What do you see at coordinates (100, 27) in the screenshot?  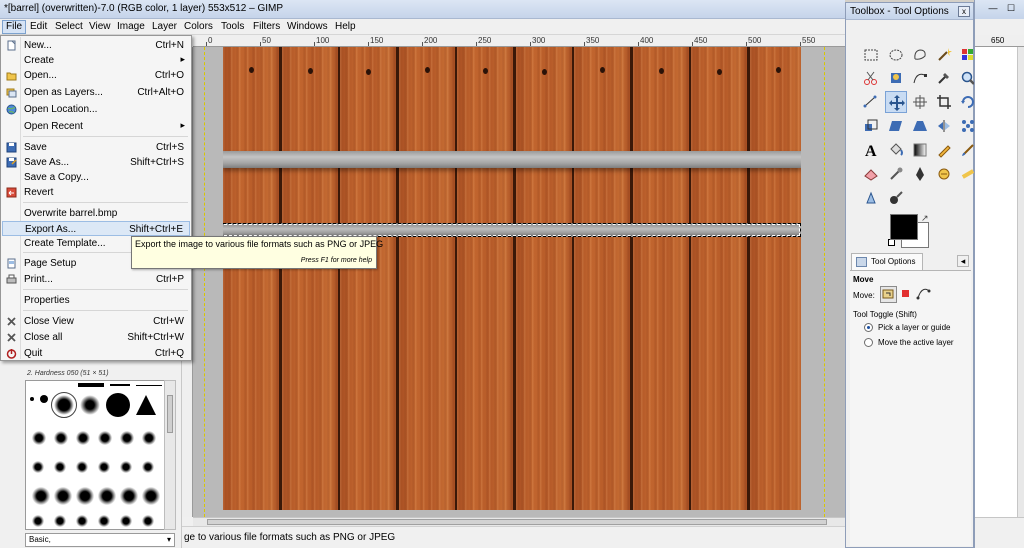 I see `menu-view: View` at bounding box center [100, 27].